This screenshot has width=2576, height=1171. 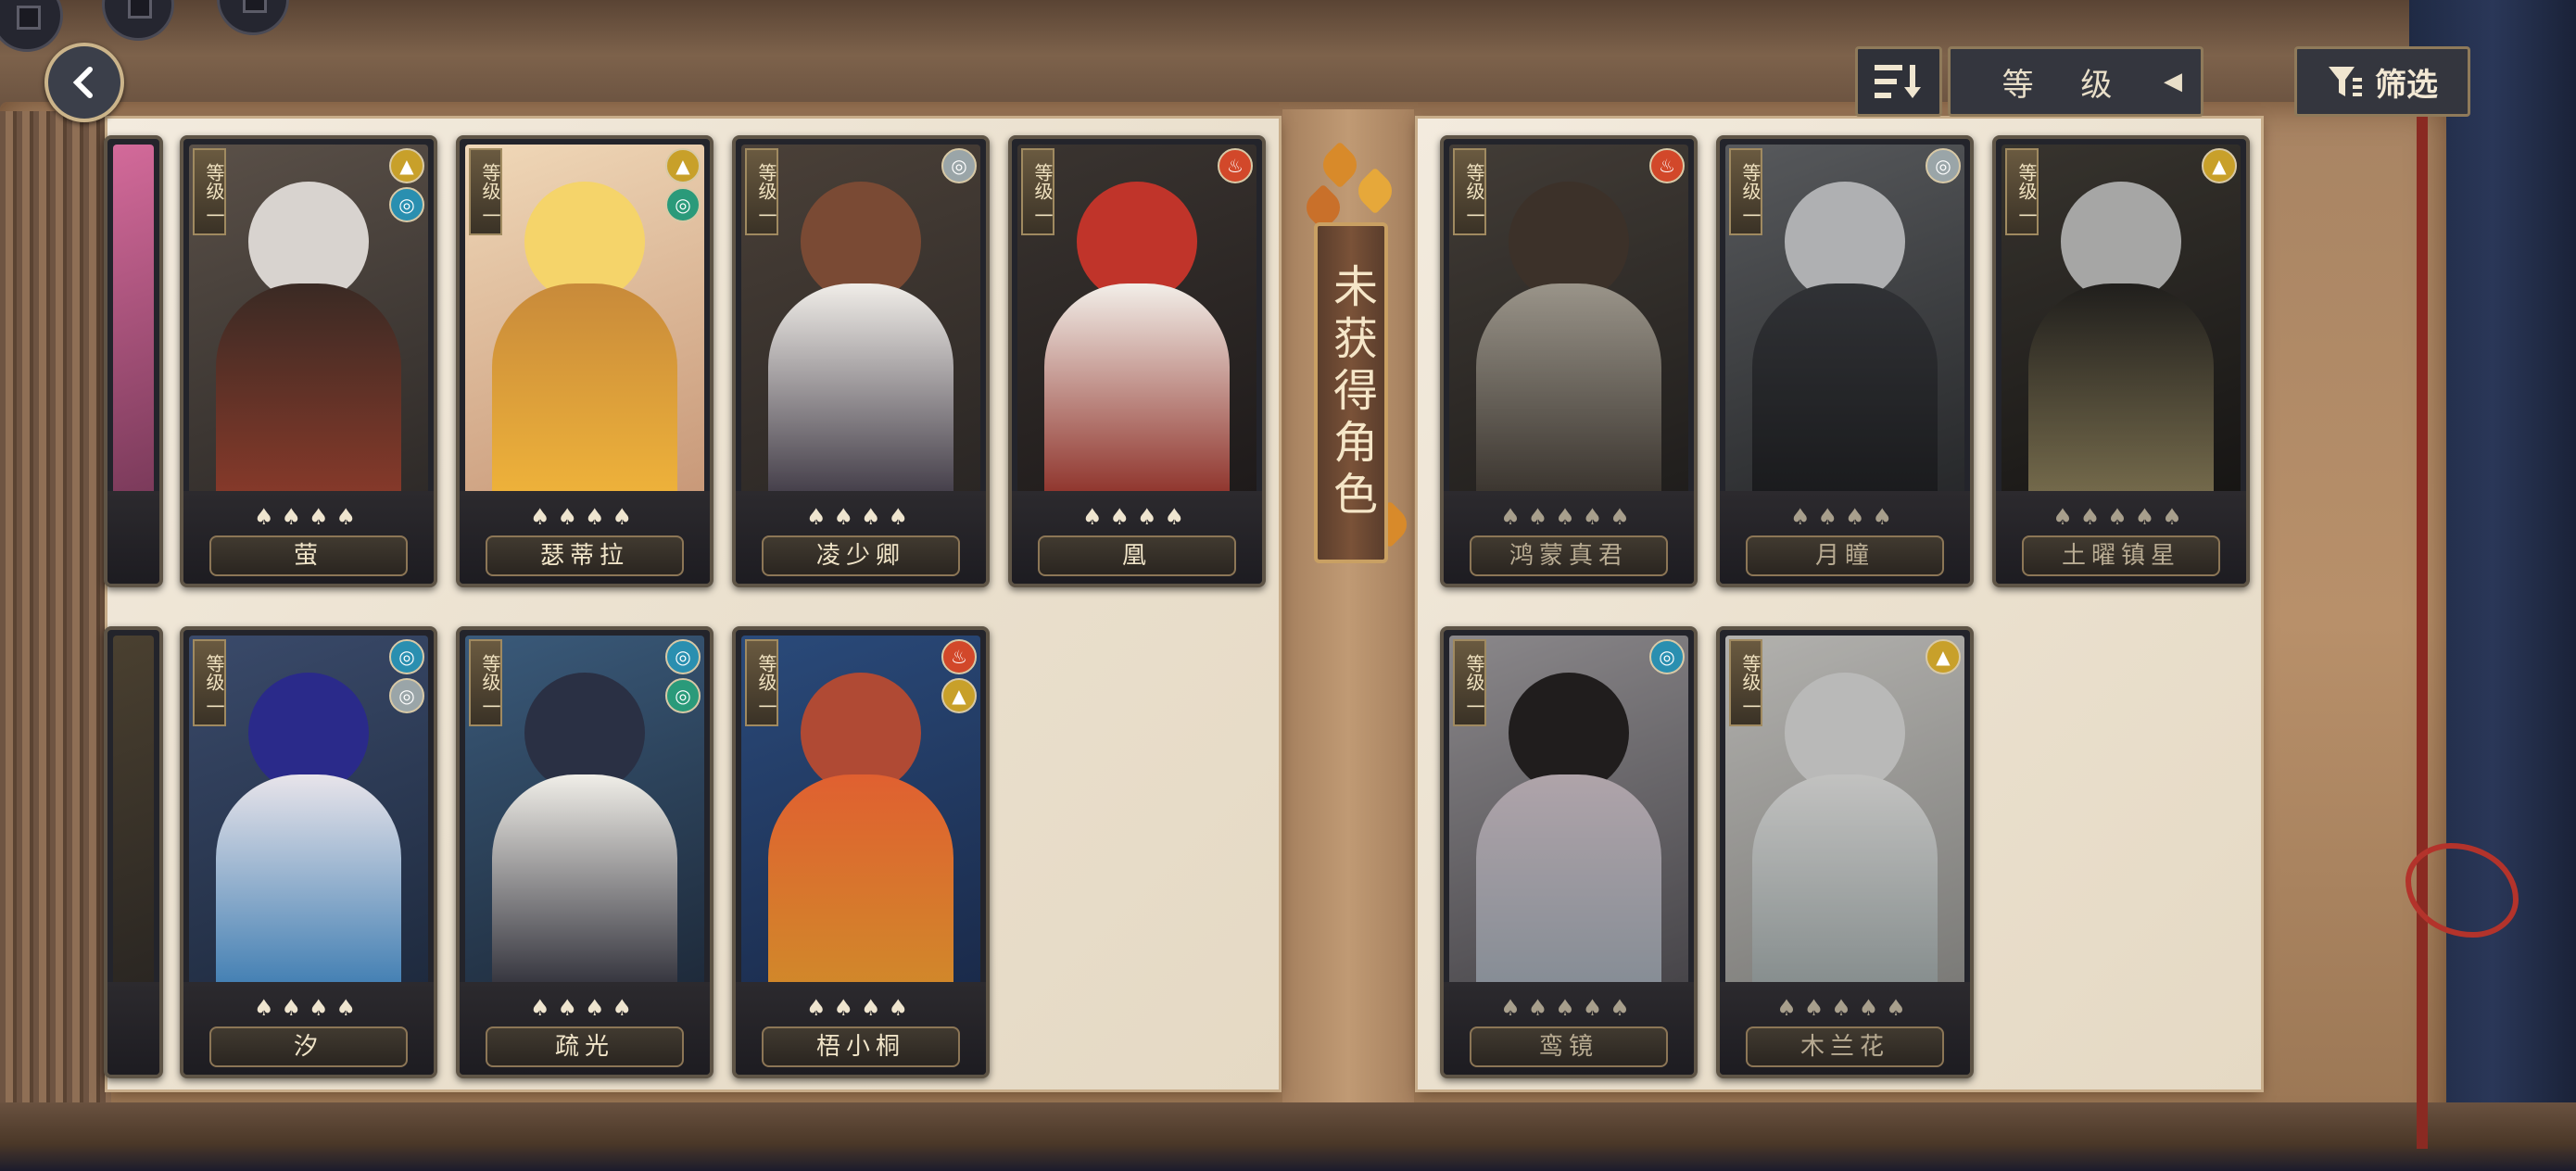 What do you see at coordinates (1137, 556) in the screenshot?
I see `character-name: 凰` at bounding box center [1137, 556].